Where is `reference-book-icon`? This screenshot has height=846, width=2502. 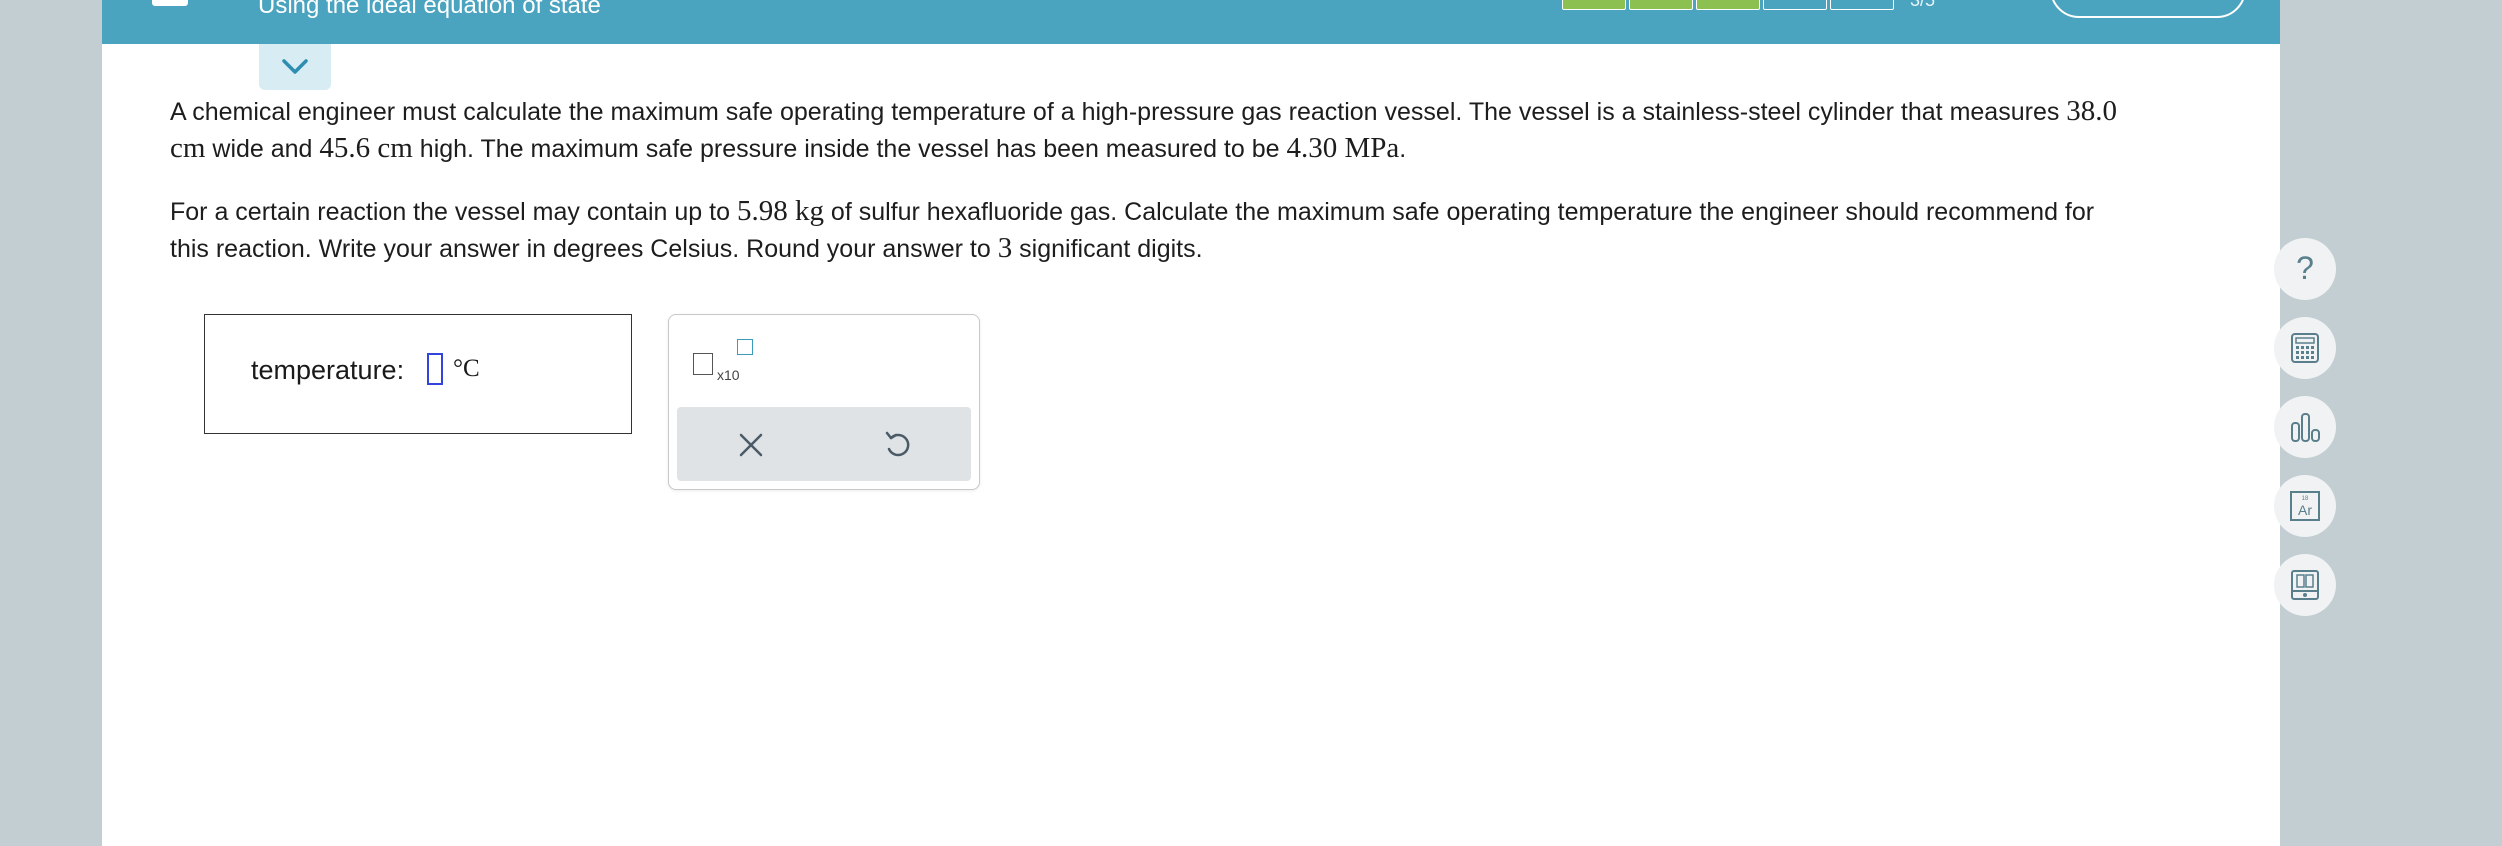
reference-book-icon is located at coordinates (2305, 585).